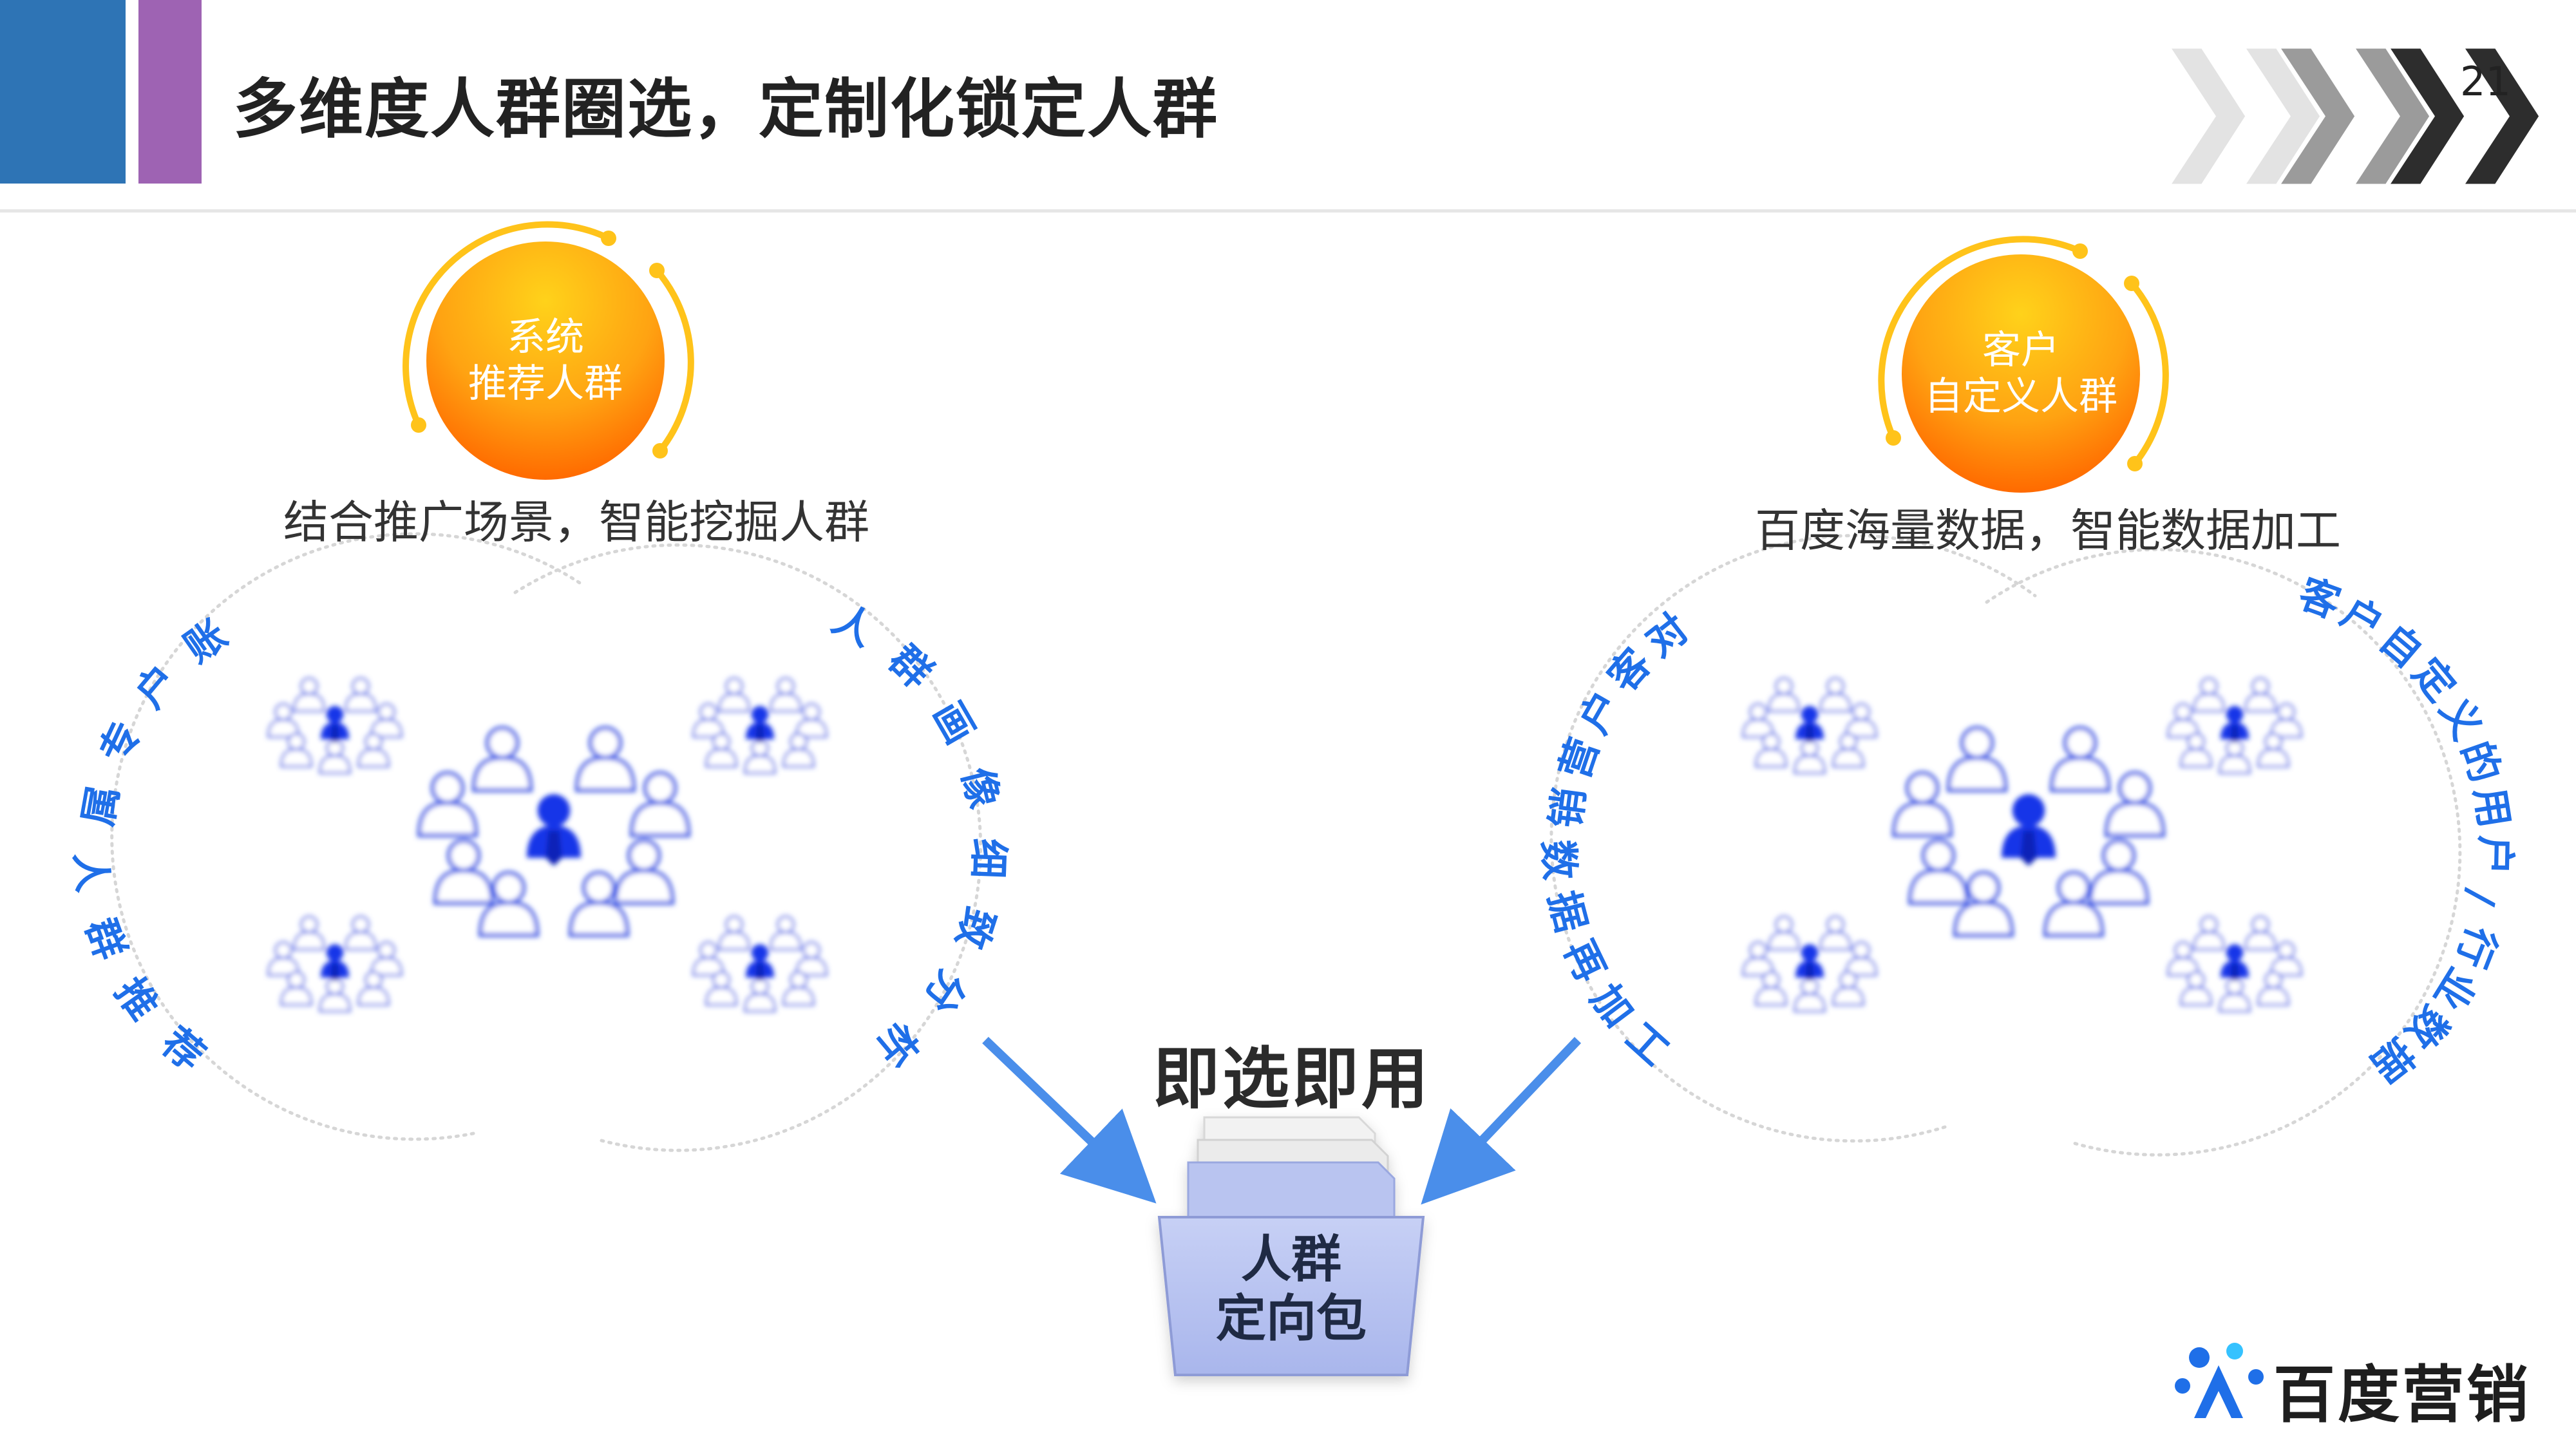  What do you see at coordinates (1502, 1121) in the screenshot?
I see `right-arrow` at bounding box center [1502, 1121].